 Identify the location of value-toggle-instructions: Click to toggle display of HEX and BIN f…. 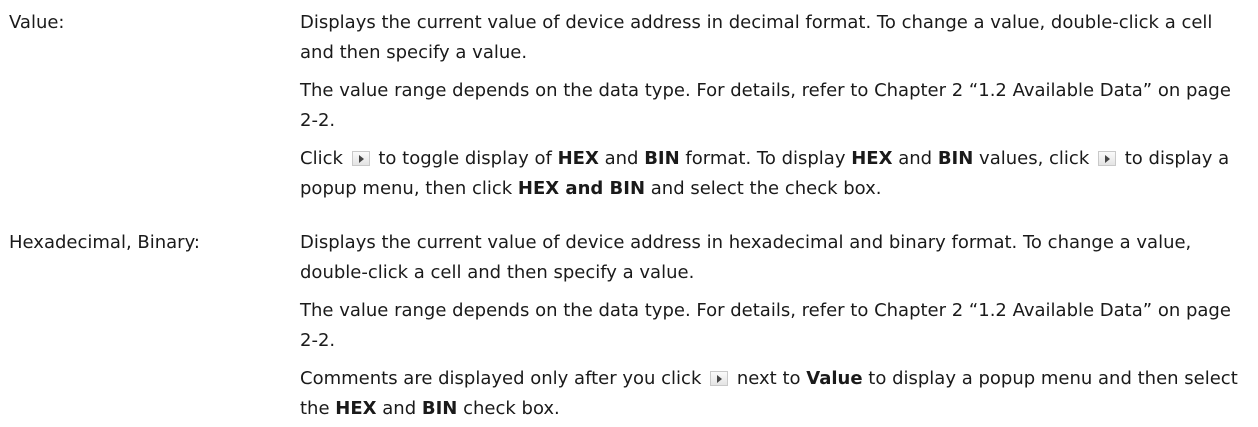
(765, 173).